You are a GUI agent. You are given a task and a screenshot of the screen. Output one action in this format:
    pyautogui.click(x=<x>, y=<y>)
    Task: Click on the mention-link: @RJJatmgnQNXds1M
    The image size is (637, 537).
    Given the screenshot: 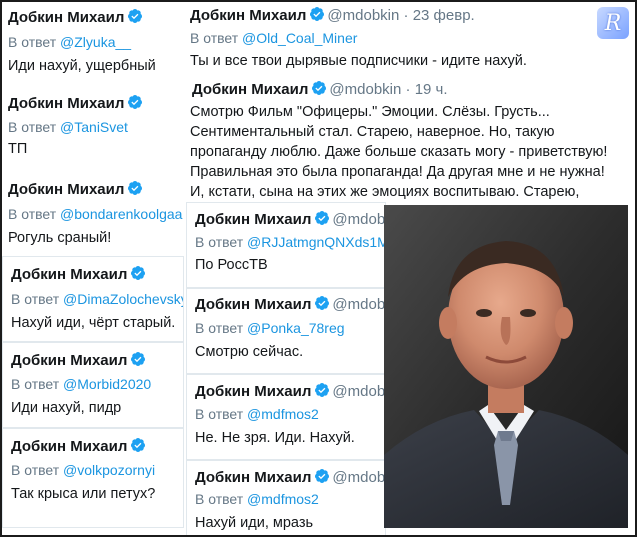 What is the action you would take?
    pyautogui.click(x=316, y=242)
    